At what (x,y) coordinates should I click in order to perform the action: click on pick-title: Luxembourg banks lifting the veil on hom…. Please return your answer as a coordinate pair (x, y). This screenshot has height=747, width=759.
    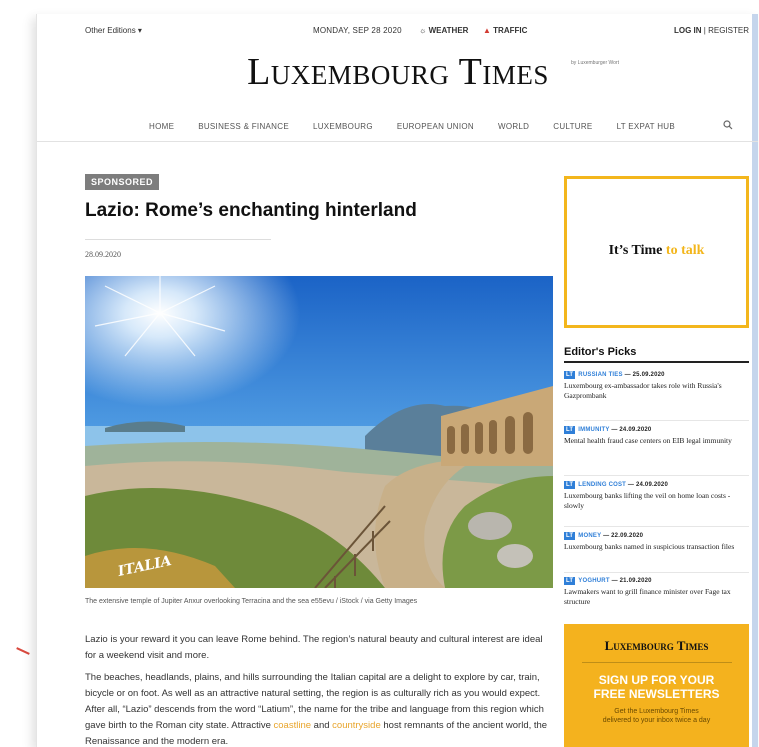
    Looking at the image, I should click on (656, 501).